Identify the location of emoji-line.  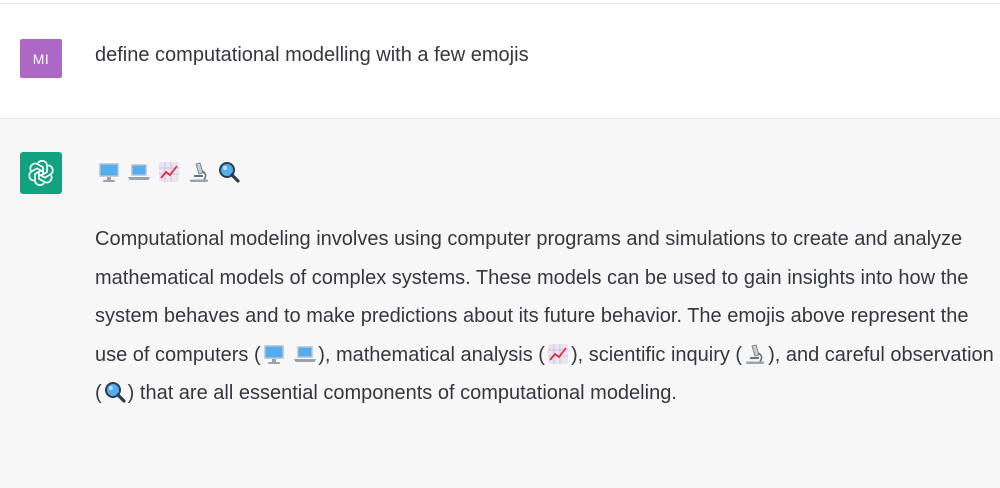
(169, 172).